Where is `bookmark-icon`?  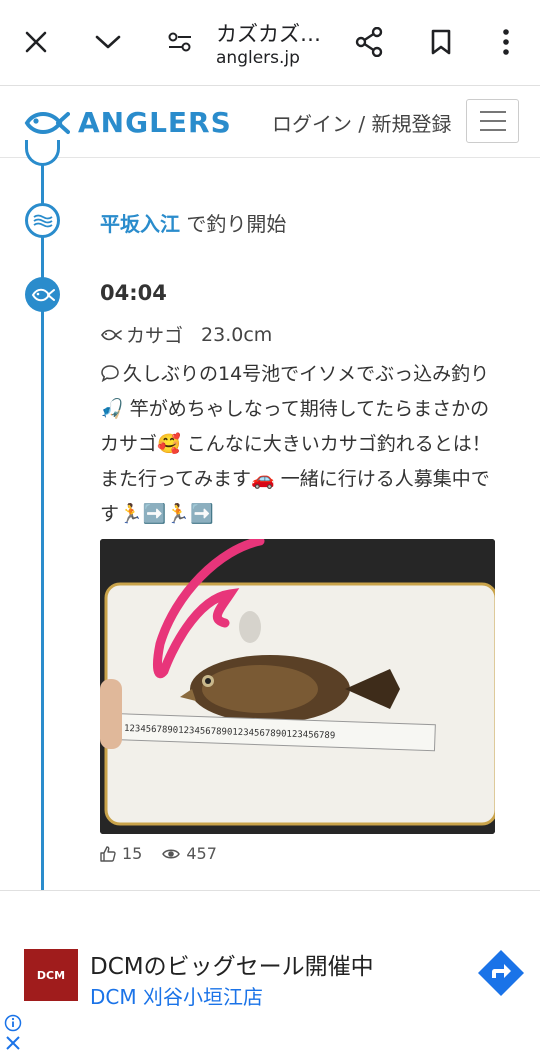 bookmark-icon is located at coordinates (441, 42).